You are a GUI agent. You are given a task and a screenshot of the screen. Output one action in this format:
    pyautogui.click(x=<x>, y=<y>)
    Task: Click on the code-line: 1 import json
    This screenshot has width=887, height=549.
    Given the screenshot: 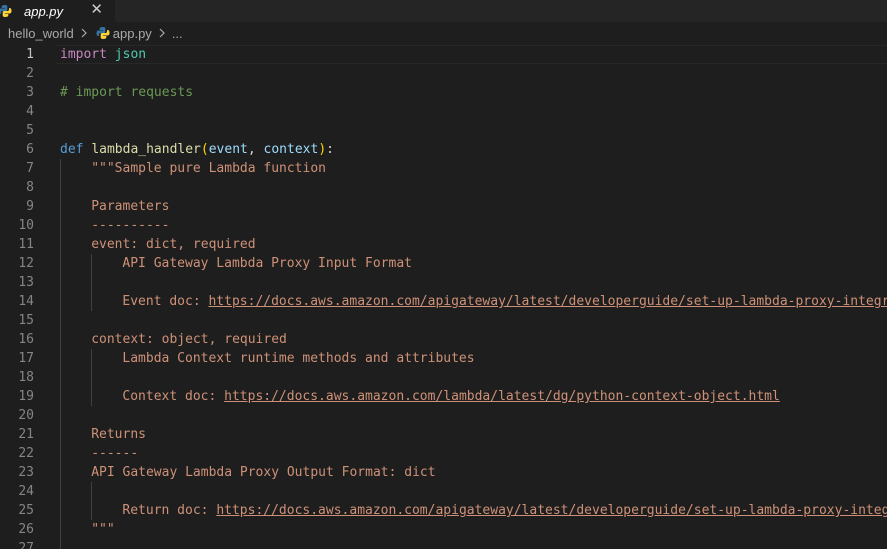 What is the action you would take?
    pyautogui.click(x=443, y=54)
    